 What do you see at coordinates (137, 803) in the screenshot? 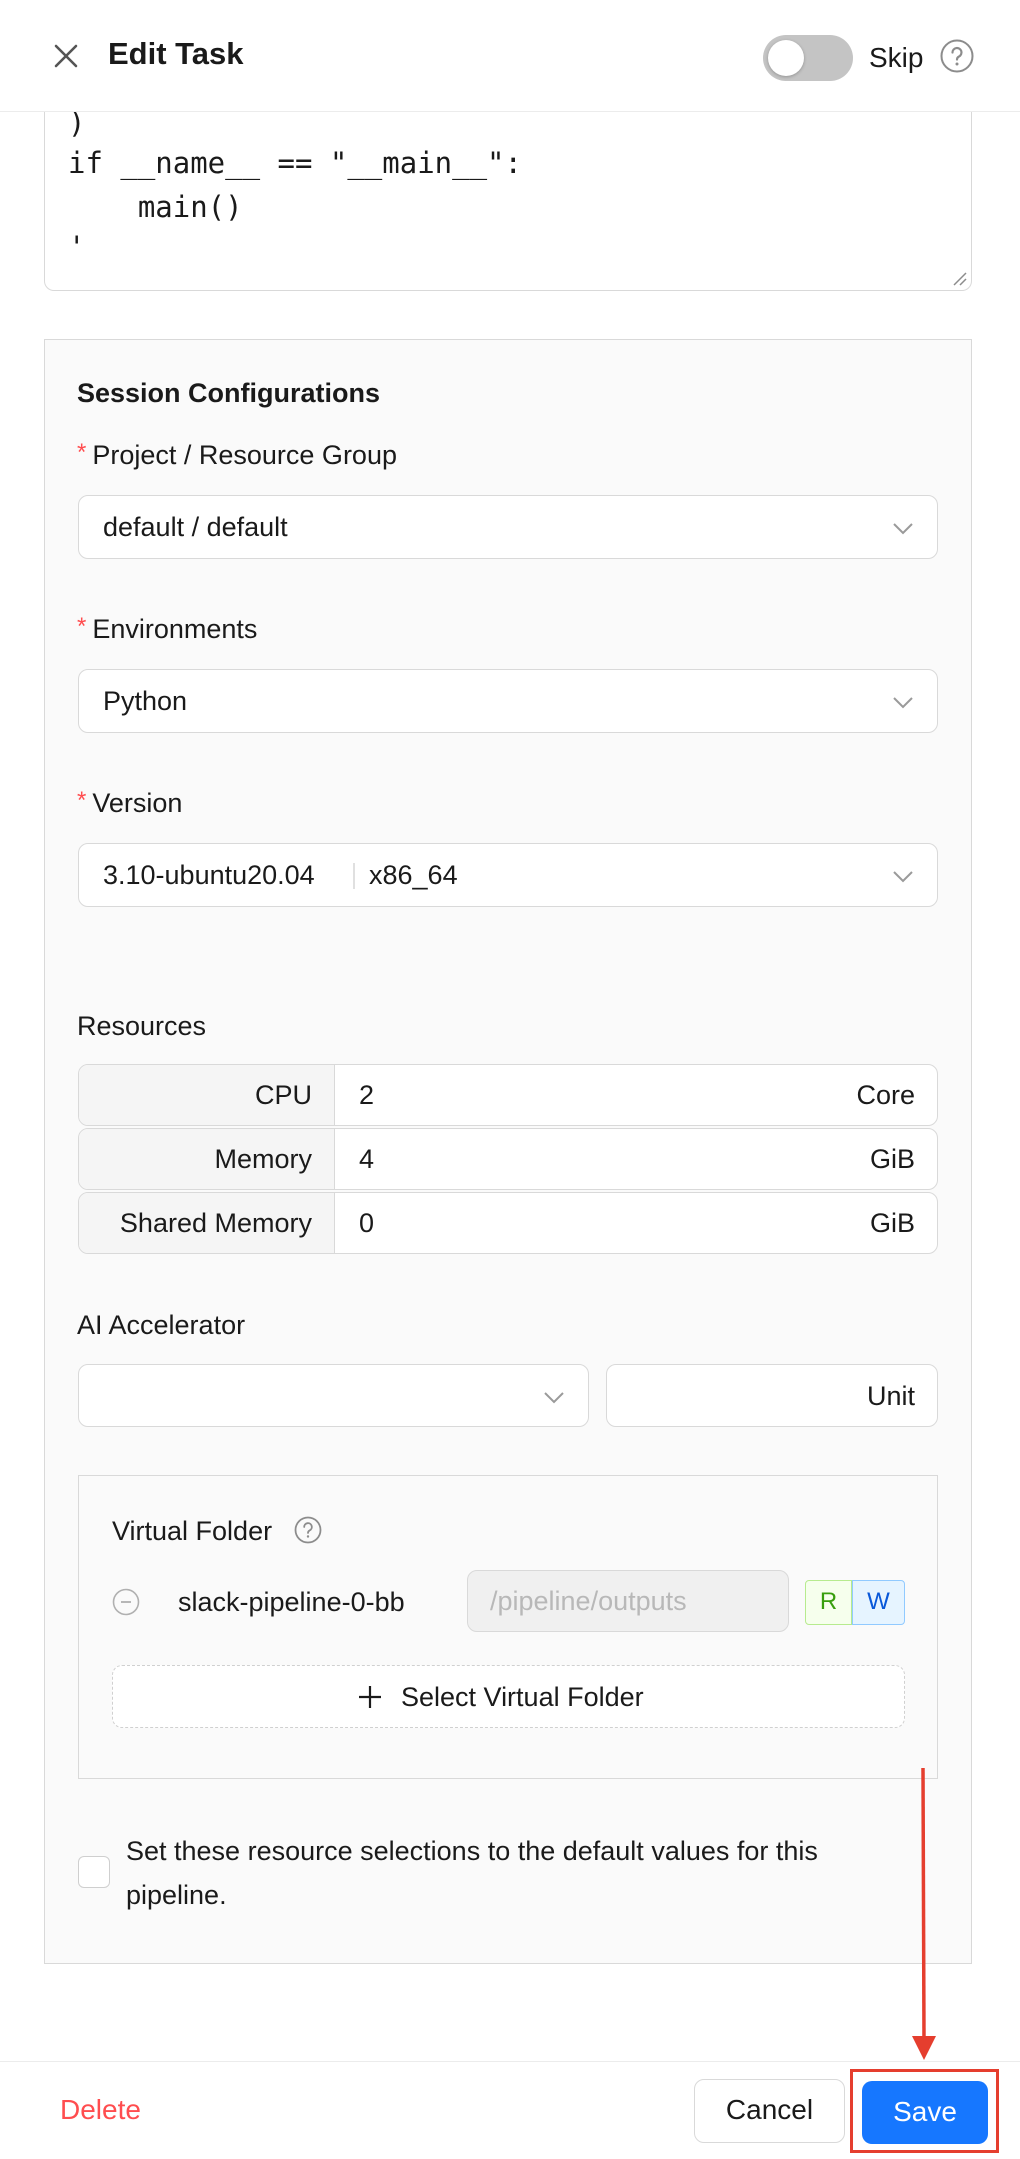
I see `version-label-text: Version` at bounding box center [137, 803].